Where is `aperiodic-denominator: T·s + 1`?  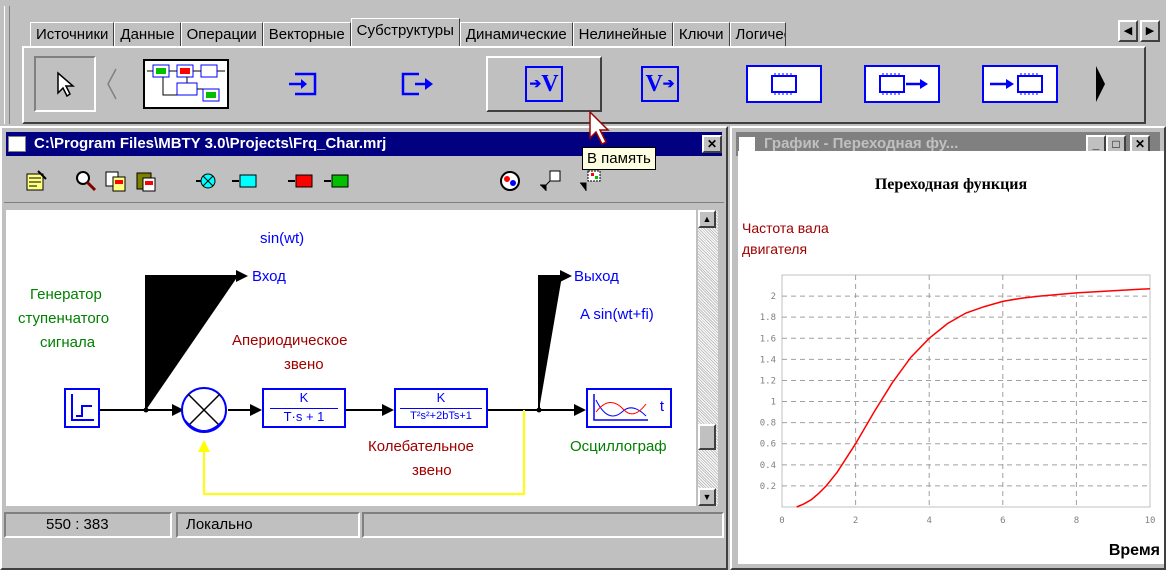
aperiodic-denominator: T·s + 1 is located at coordinates (304, 416).